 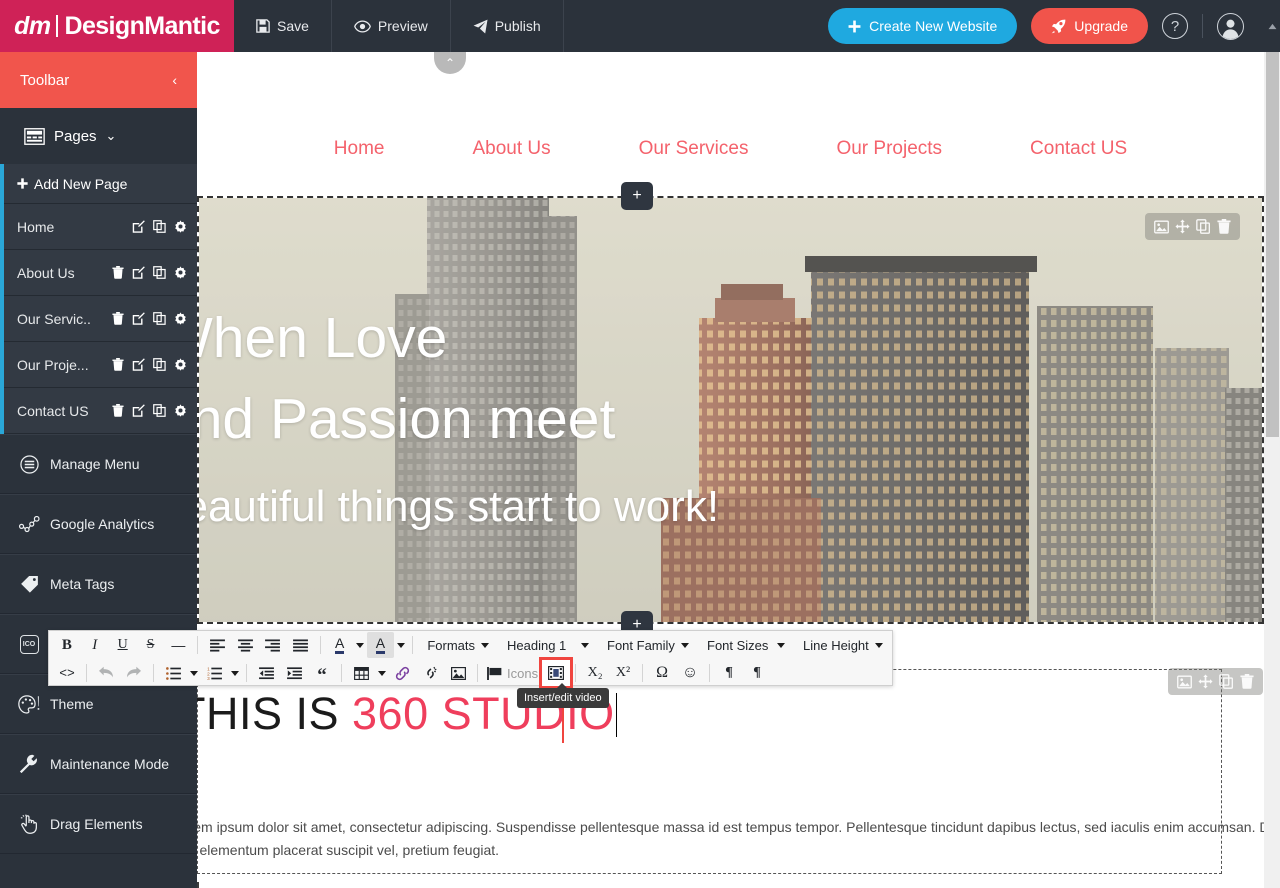 What do you see at coordinates (400, 645) in the screenshot?
I see `background-color-chevron-down-icon` at bounding box center [400, 645].